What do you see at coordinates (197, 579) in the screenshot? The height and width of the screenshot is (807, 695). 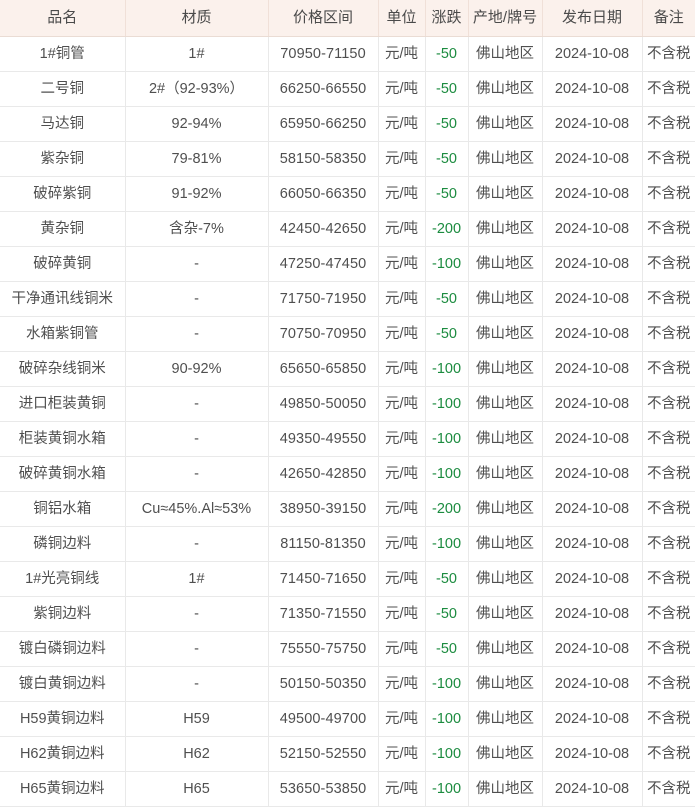 I see `material-cell: 1#` at bounding box center [197, 579].